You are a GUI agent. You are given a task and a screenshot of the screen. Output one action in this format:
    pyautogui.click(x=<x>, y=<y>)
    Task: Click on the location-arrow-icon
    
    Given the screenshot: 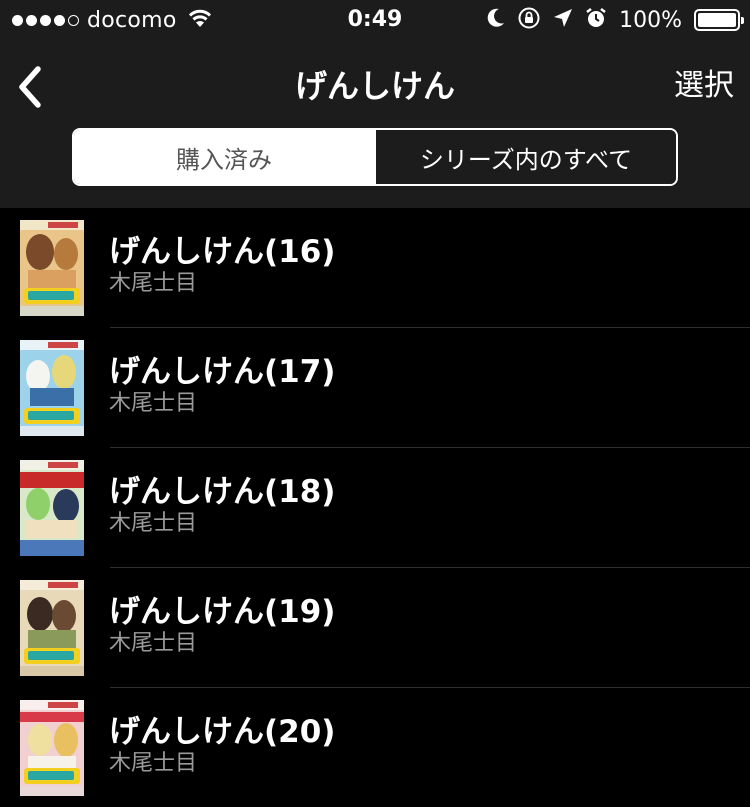 What is the action you would take?
    pyautogui.click(x=563, y=20)
    